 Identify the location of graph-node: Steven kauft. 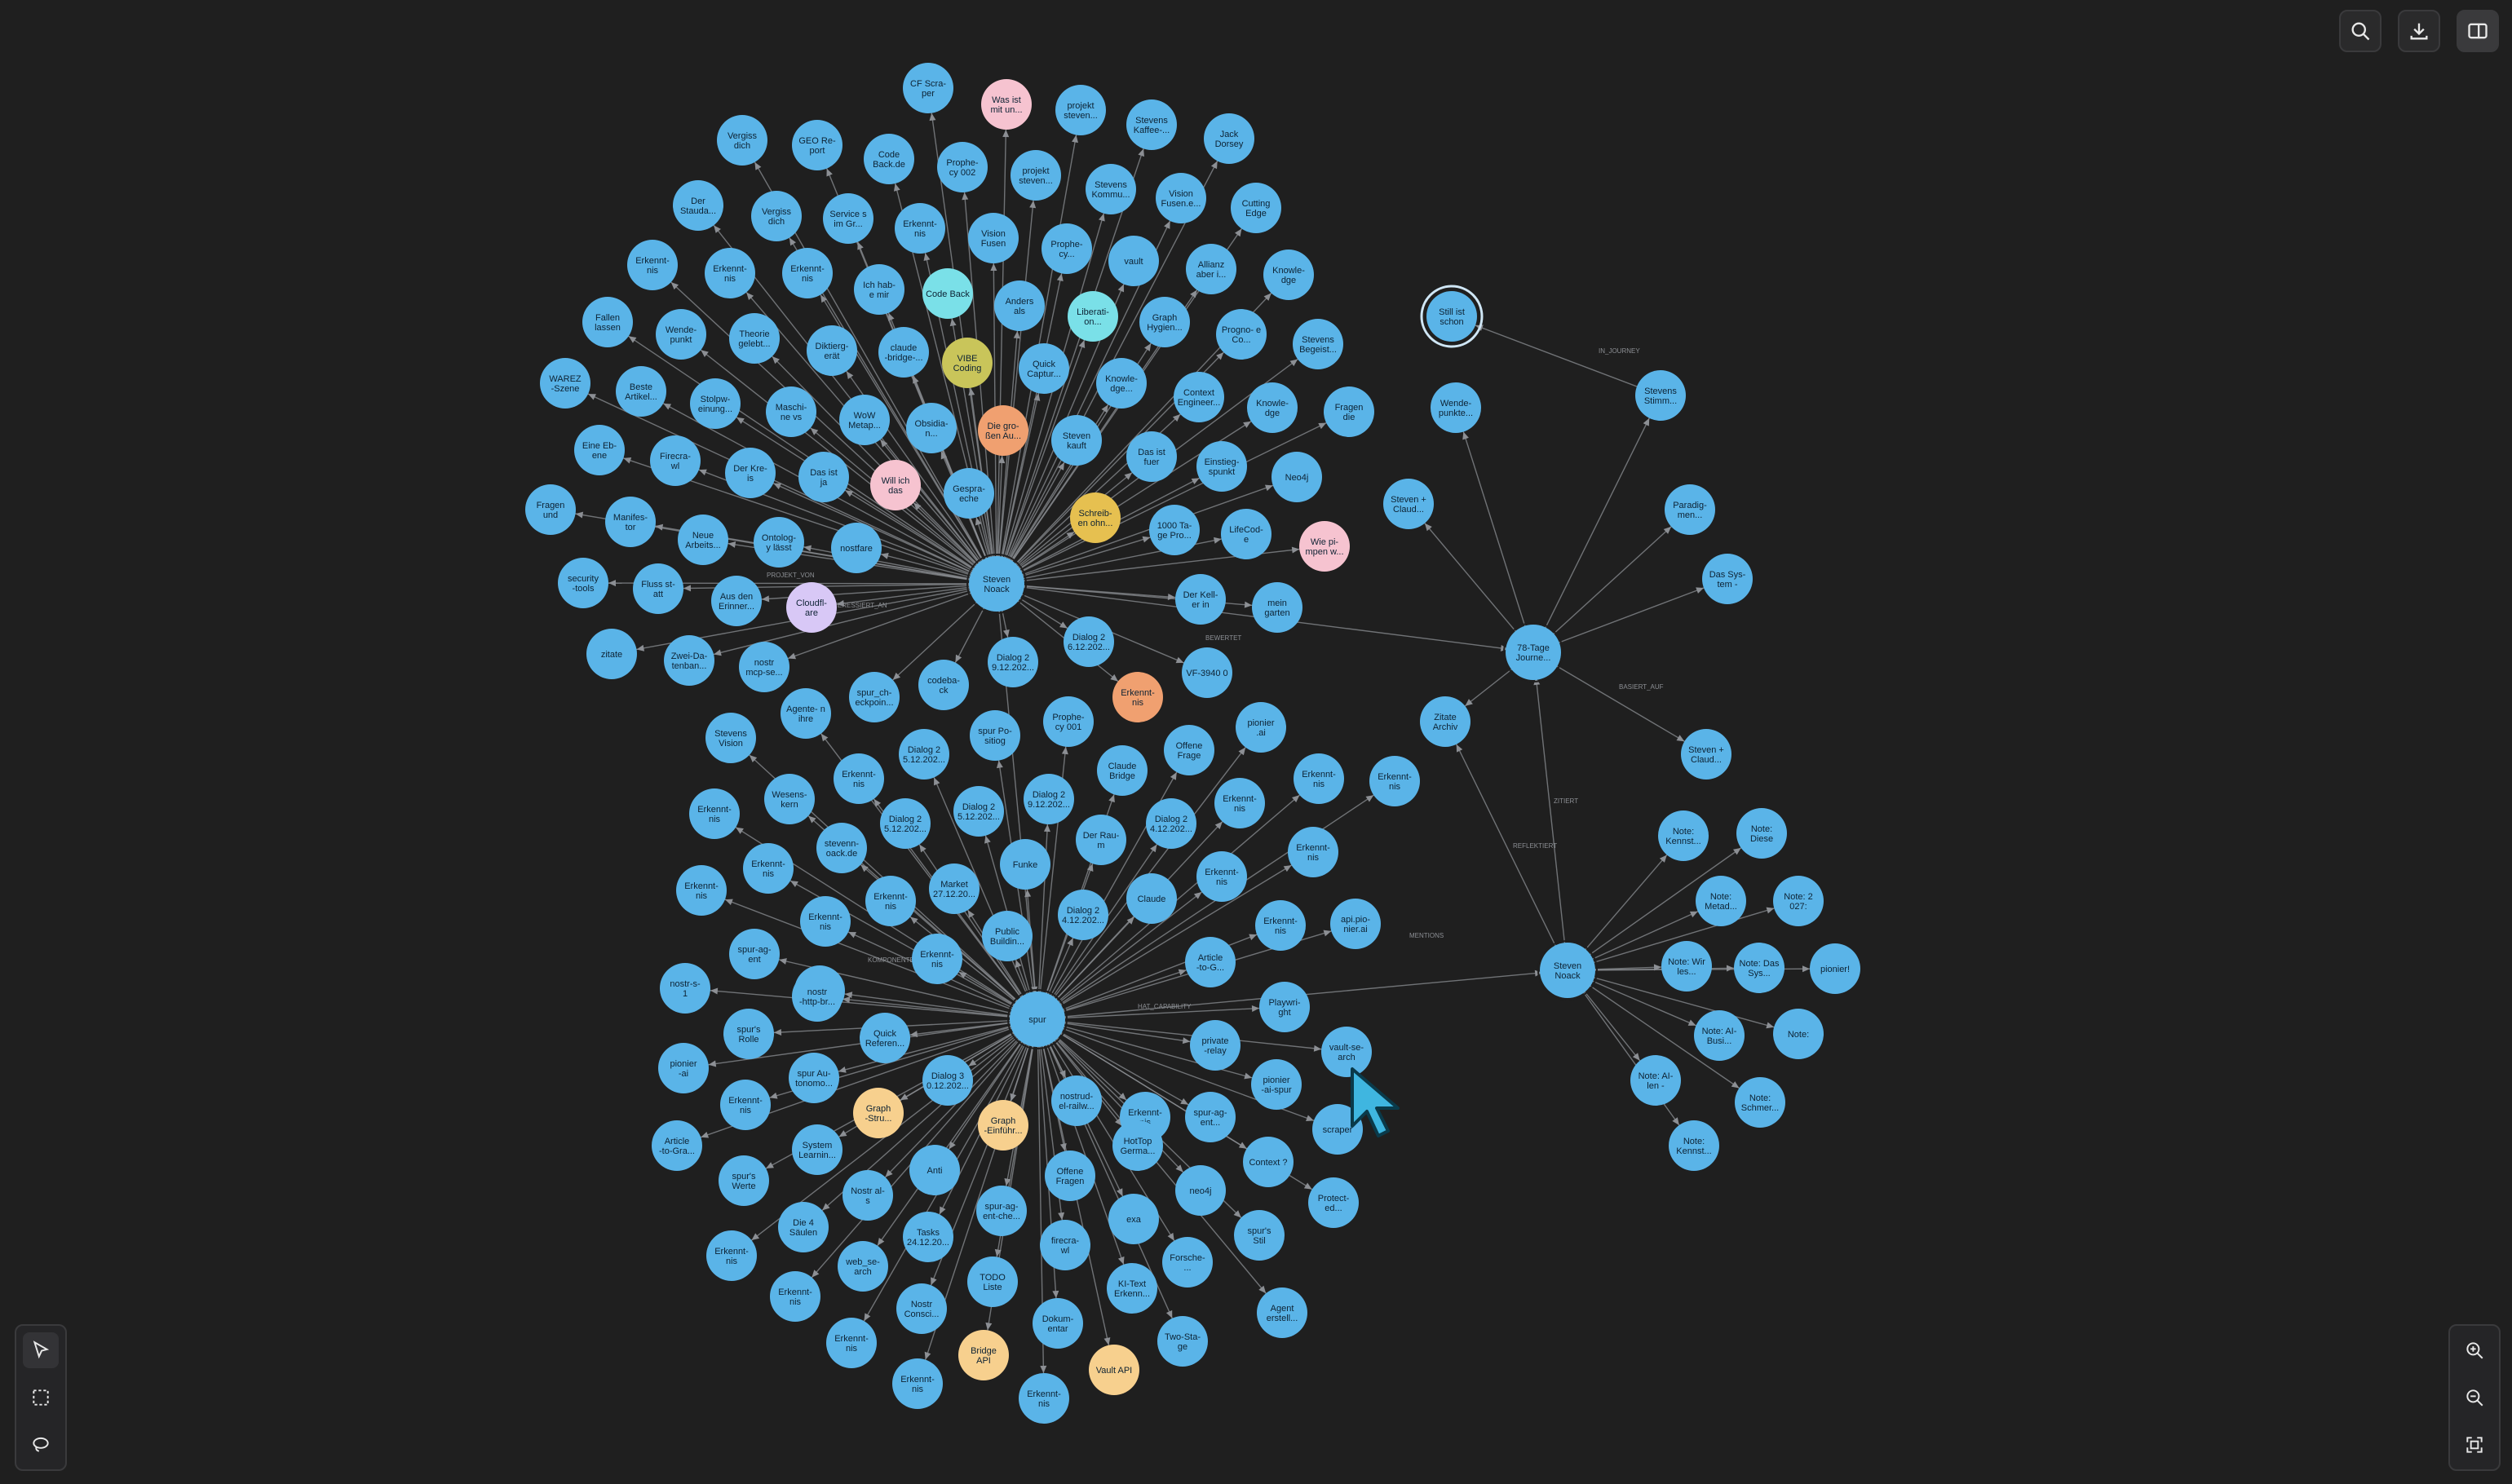
(1077, 440).